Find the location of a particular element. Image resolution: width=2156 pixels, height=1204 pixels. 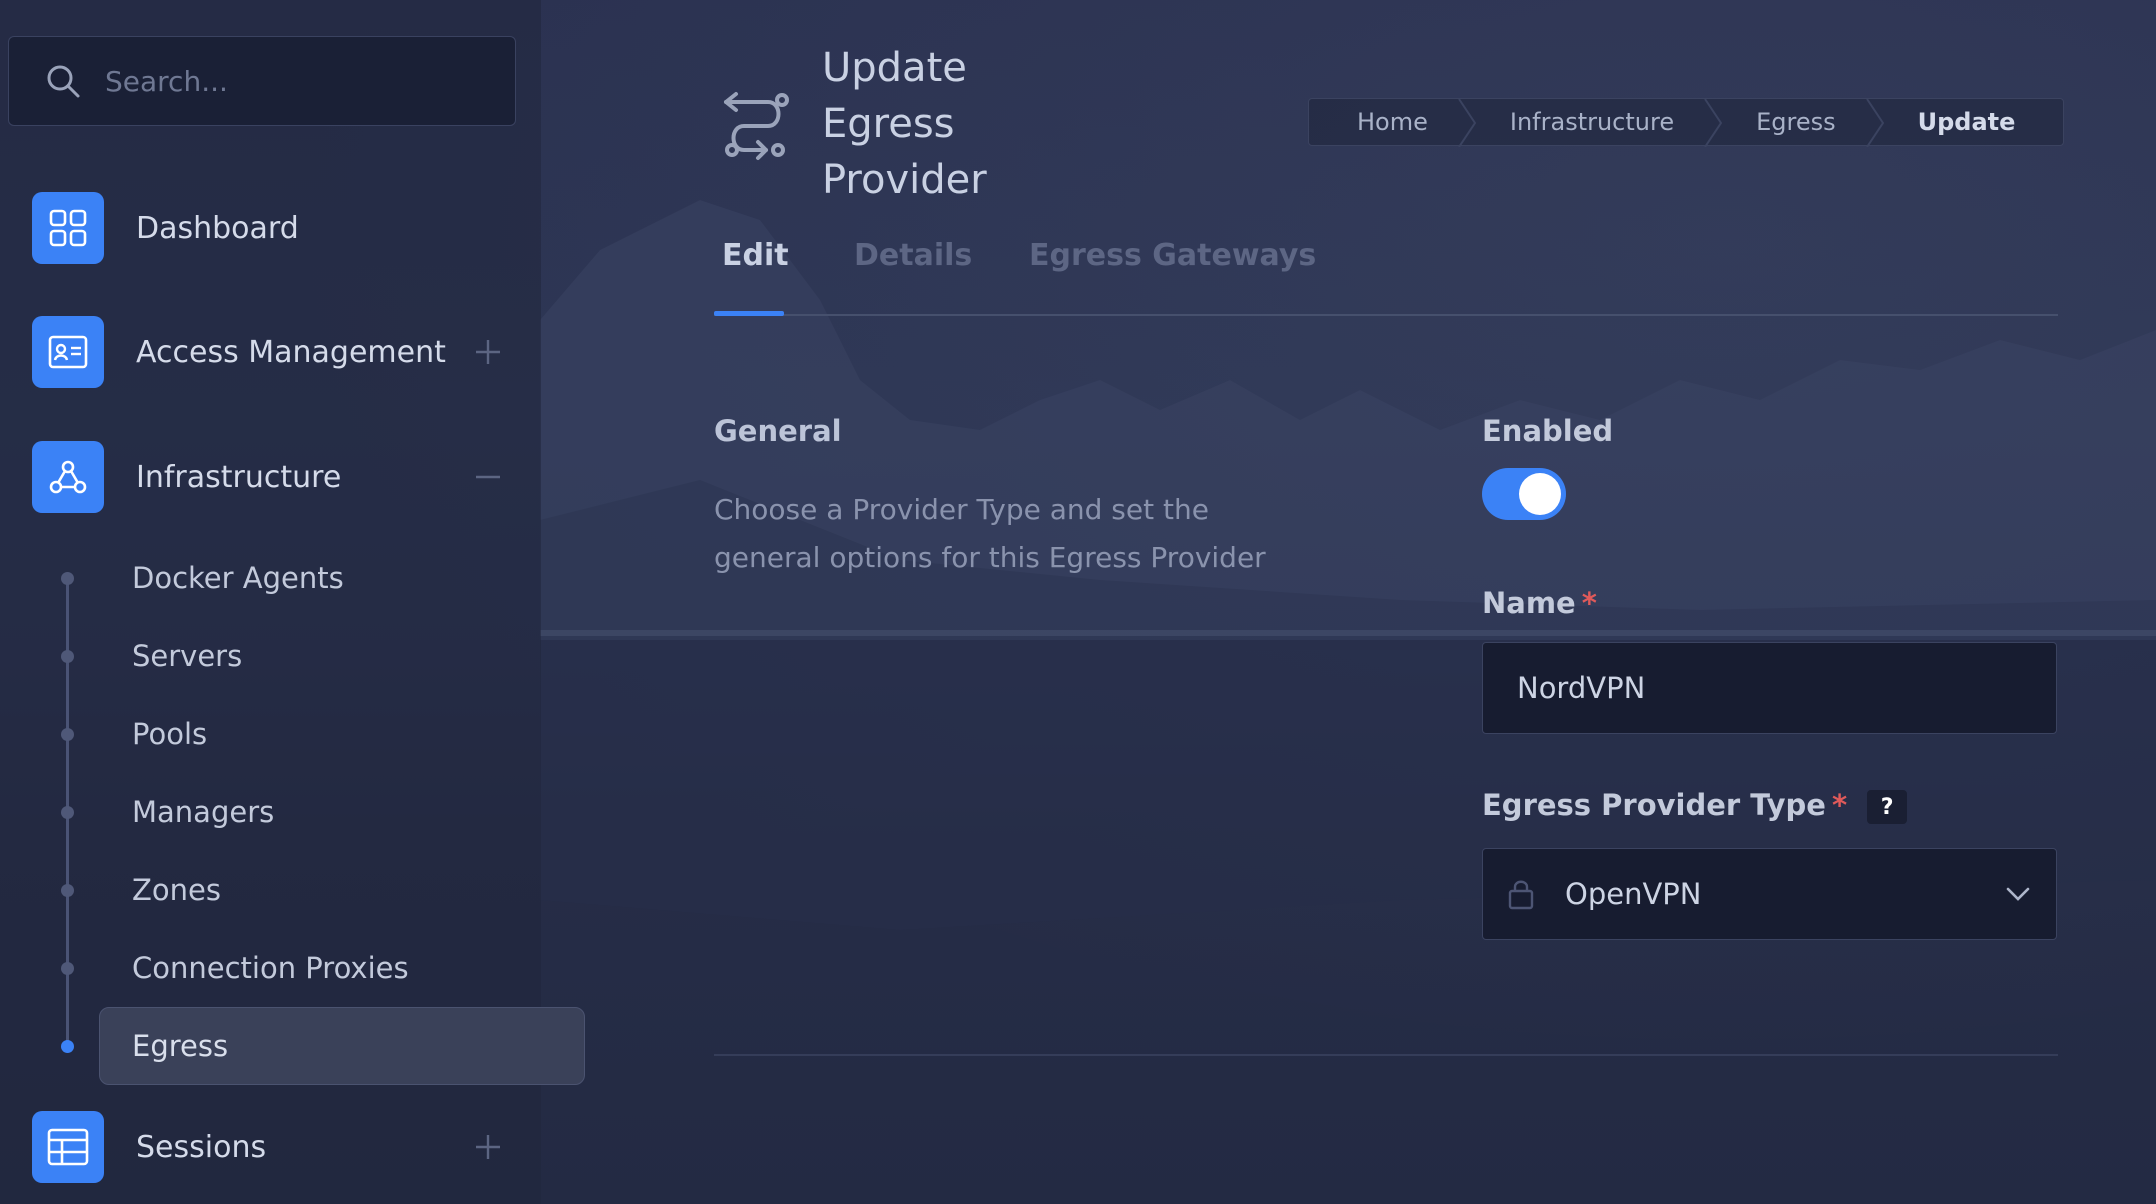

chevron-down-icon is located at coordinates (2018, 894).